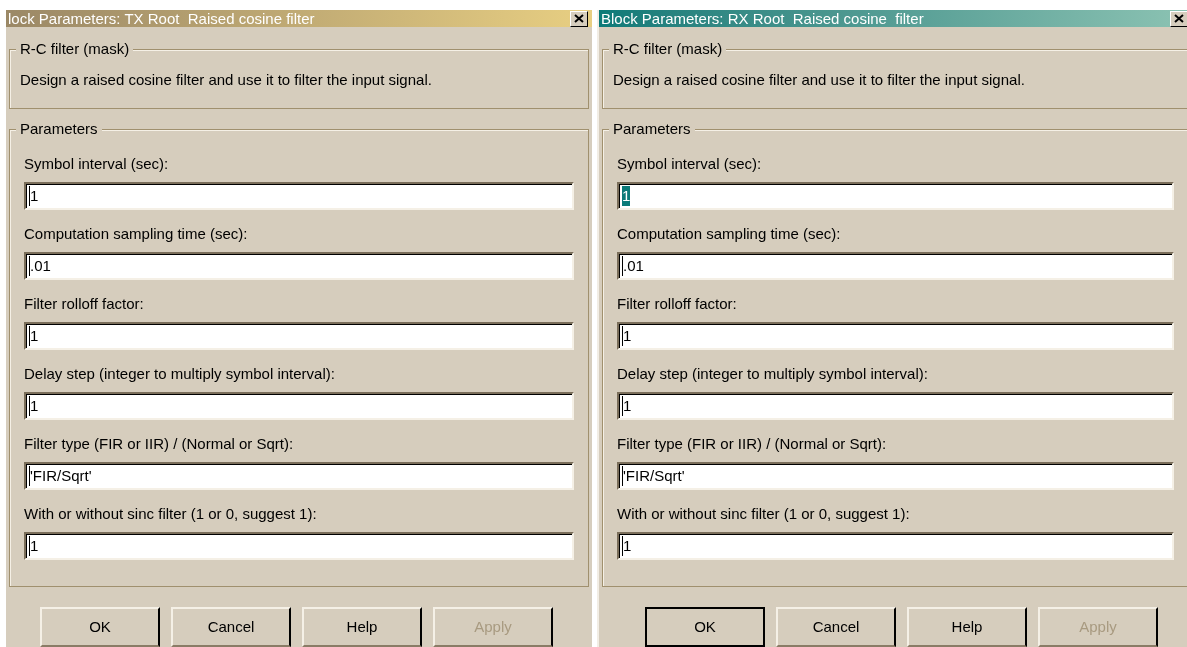 The height and width of the screenshot is (647, 1187). Describe the element at coordinates (762, 18) in the screenshot. I see `window-title: Block Parameters: RX Root Raised cosine filter` at that location.